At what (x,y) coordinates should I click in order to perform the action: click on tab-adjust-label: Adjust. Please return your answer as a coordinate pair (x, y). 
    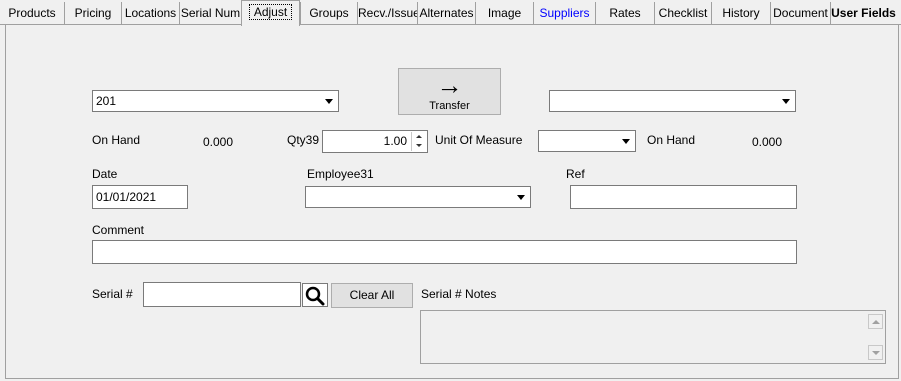
    Looking at the image, I should click on (270, 12).